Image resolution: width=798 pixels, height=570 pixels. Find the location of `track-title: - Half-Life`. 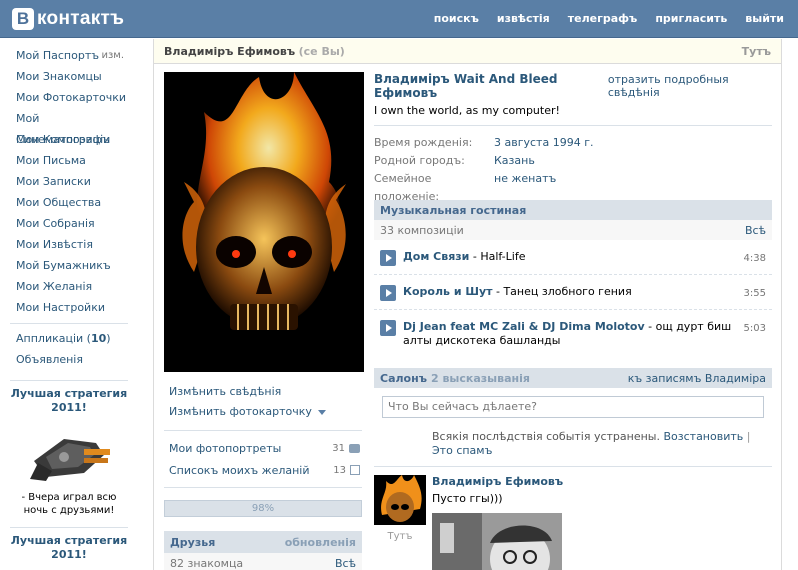

track-title: - Half-Life is located at coordinates (497, 256).